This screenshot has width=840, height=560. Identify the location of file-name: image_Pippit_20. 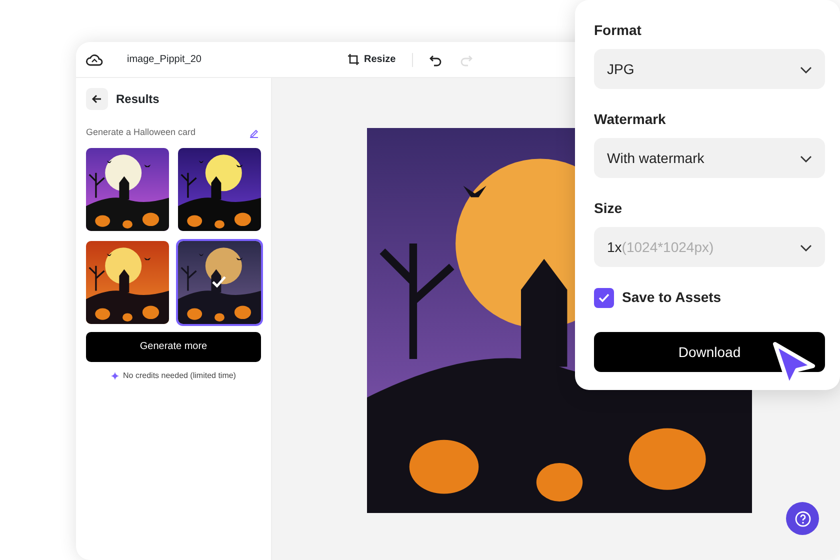
(164, 60).